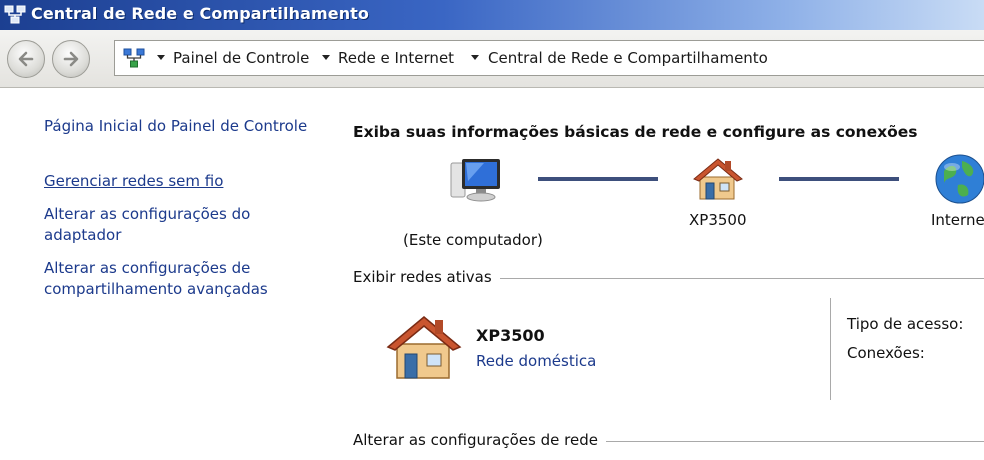  What do you see at coordinates (477, 180) in the screenshot?
I see `computer-icon` at bounding box center [477, 180].